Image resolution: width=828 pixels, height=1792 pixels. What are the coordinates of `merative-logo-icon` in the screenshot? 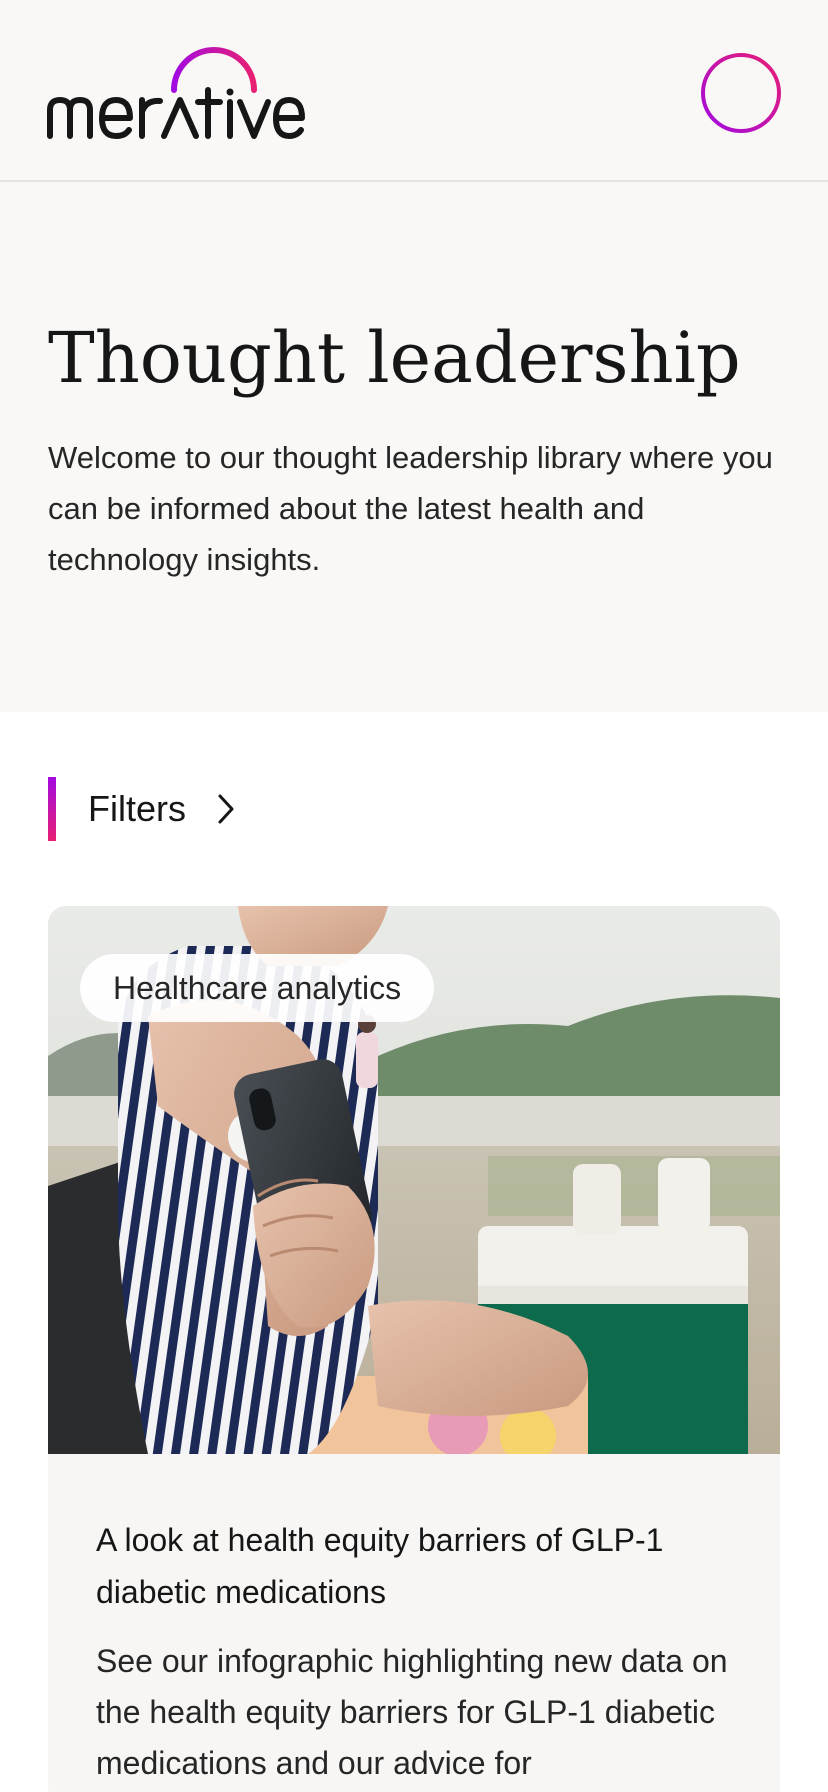 It's located at (176, 93).